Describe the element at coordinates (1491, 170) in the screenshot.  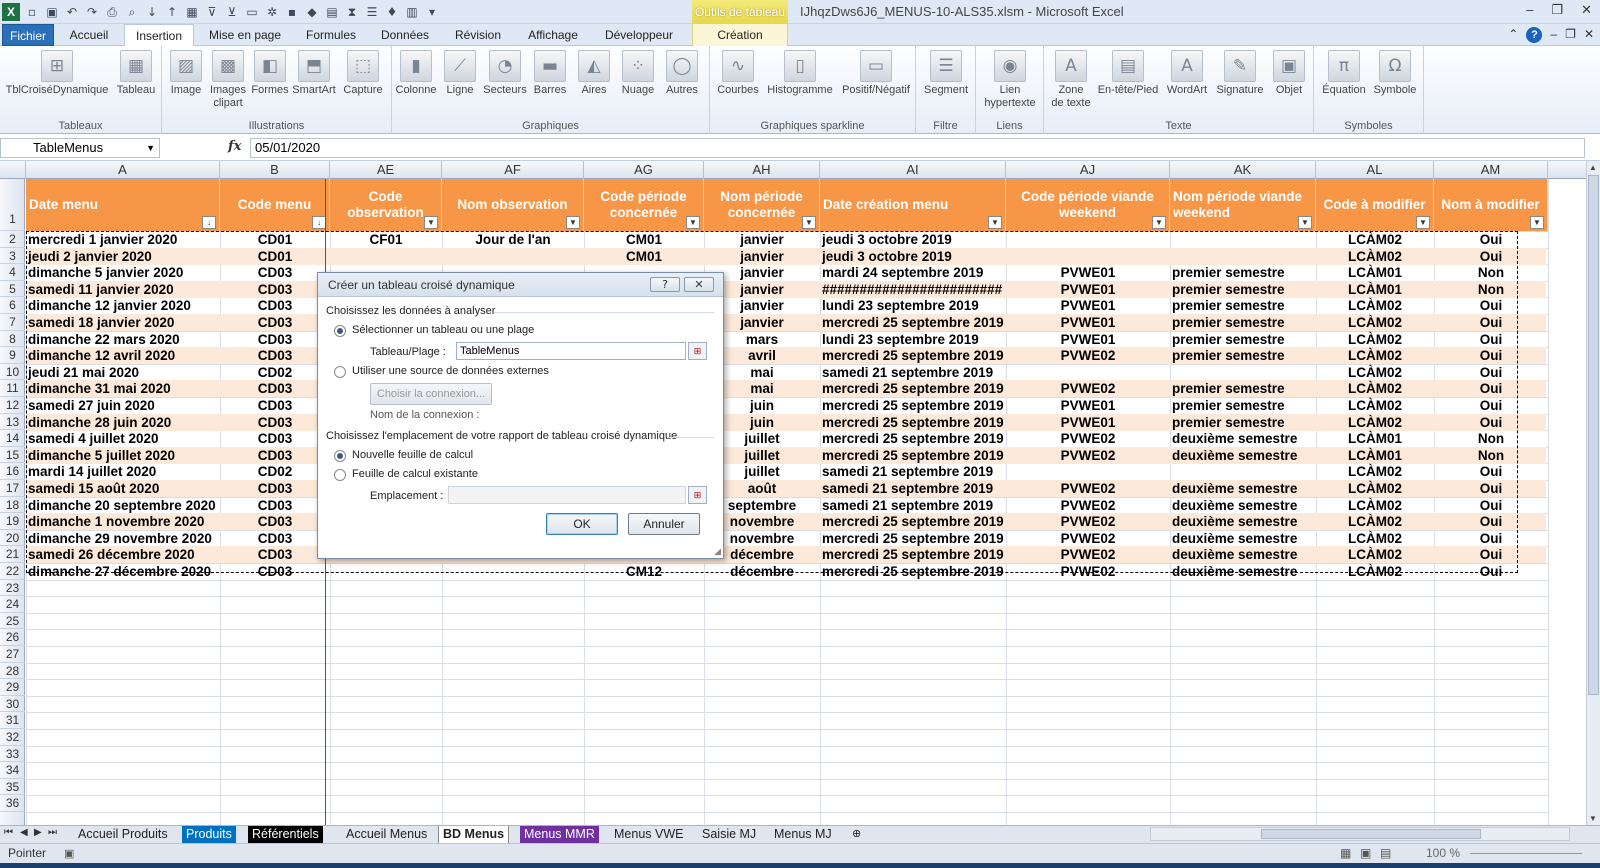
I see `column-header-am: AM` at that location.